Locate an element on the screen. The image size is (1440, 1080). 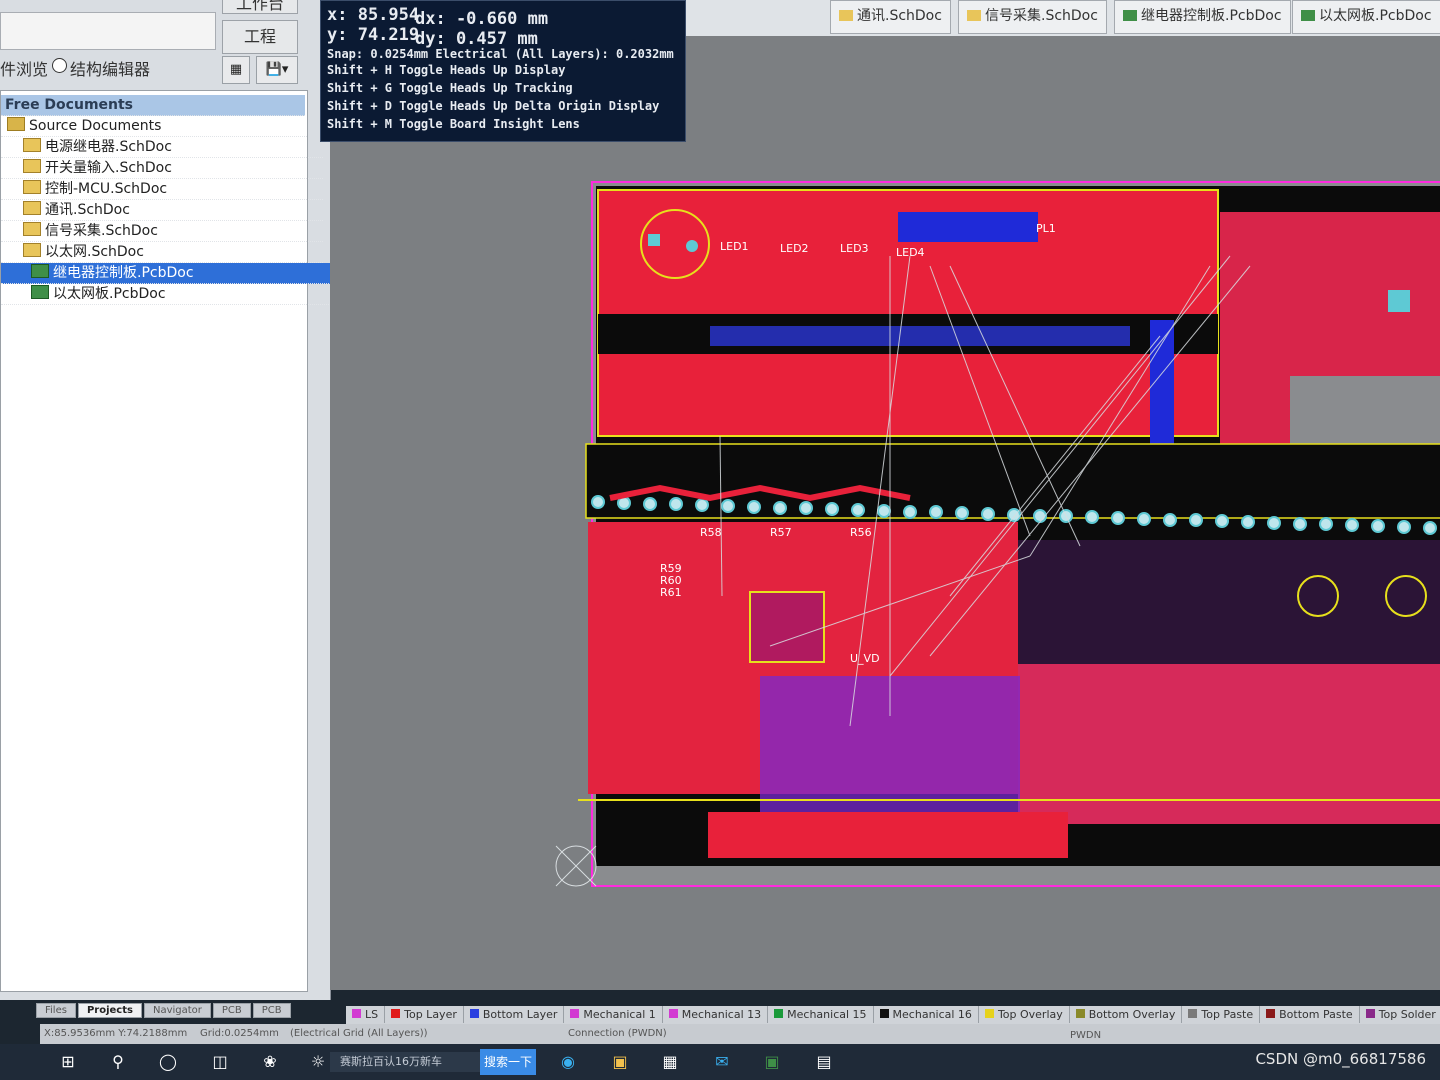
tree-group-header: Free Documents is located at coordinates (153, 105).